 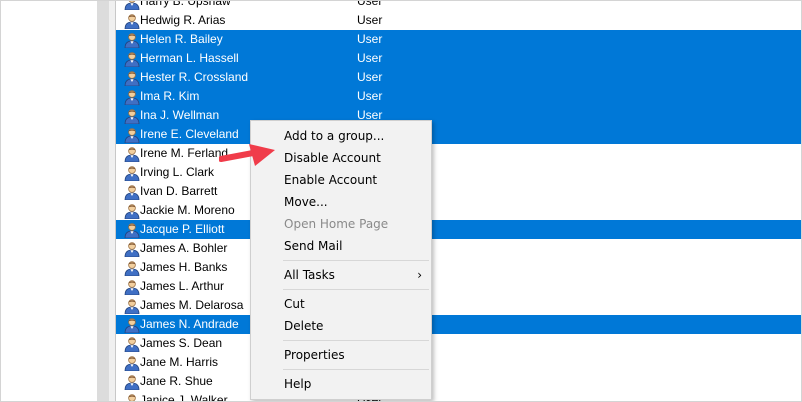 I want to click on user-row: Janice J. WalkerUser, so click(x=458, y=396).